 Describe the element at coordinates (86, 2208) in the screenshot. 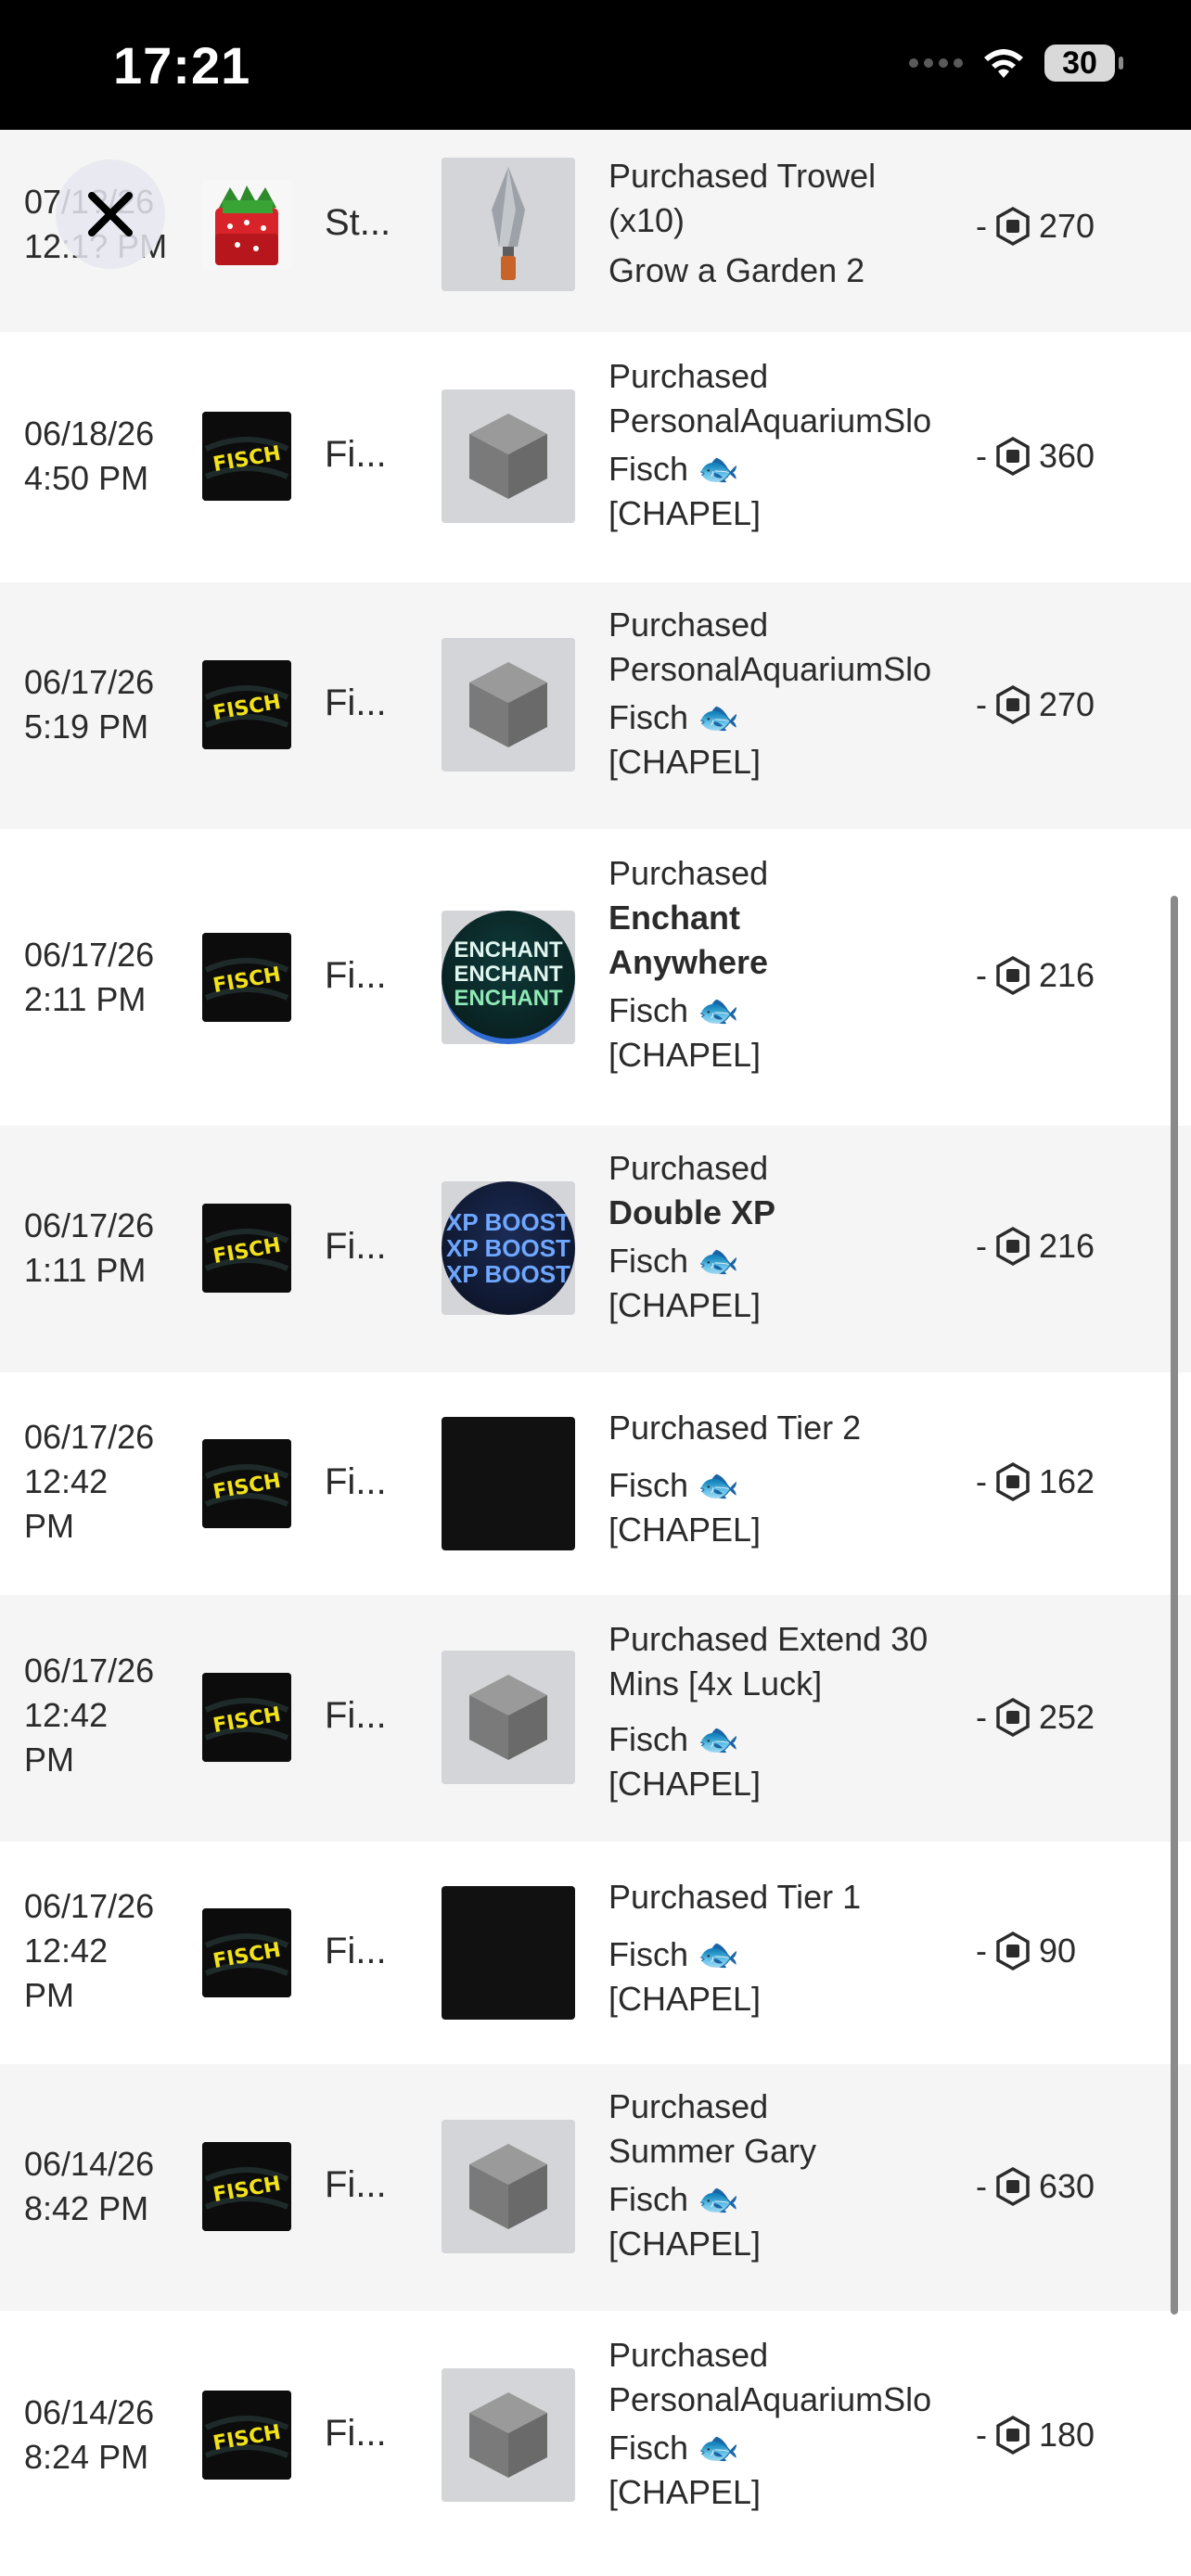

I see `time-text: 8:42 PM` at that location.